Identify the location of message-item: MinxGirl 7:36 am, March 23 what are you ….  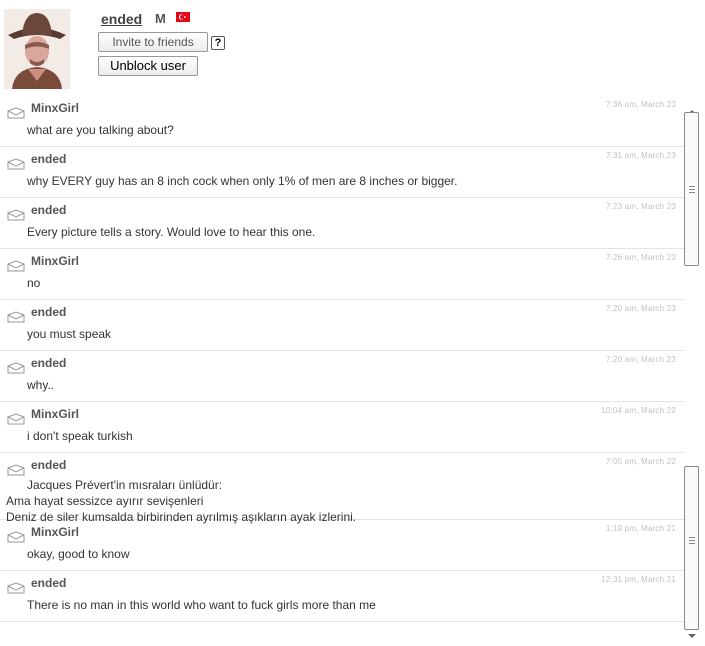
(342, 121).